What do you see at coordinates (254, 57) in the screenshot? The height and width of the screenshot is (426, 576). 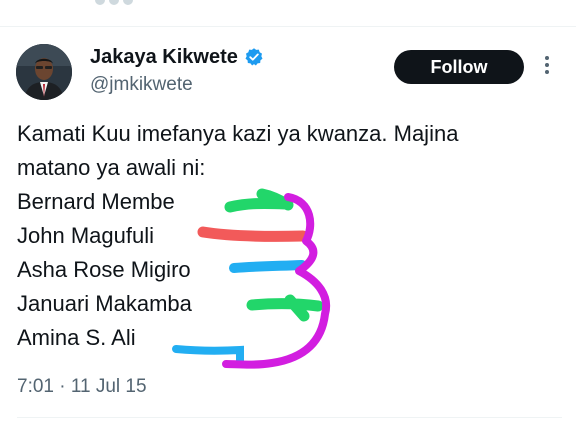 I see `verified-badge-icon` at bounding box center [254, 57].